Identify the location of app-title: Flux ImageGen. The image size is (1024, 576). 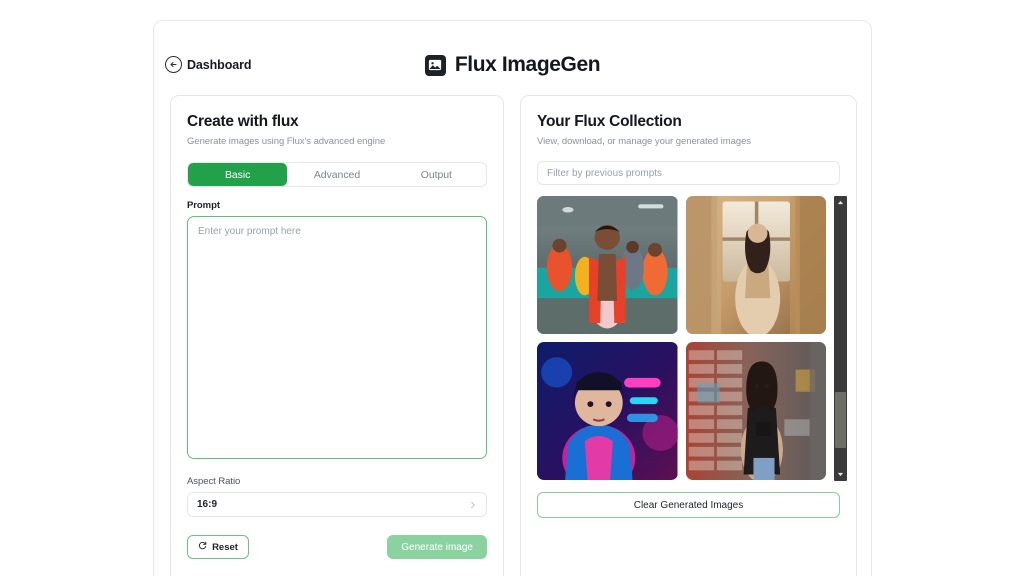
(527, 64).